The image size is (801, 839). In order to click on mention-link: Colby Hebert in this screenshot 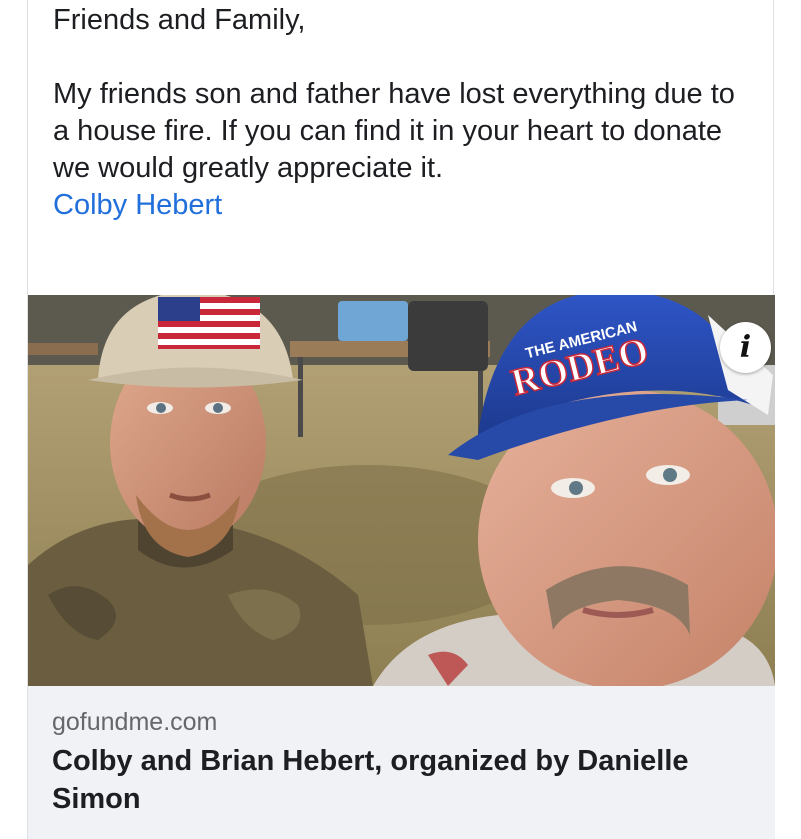, I will do `click(403, 205)`.